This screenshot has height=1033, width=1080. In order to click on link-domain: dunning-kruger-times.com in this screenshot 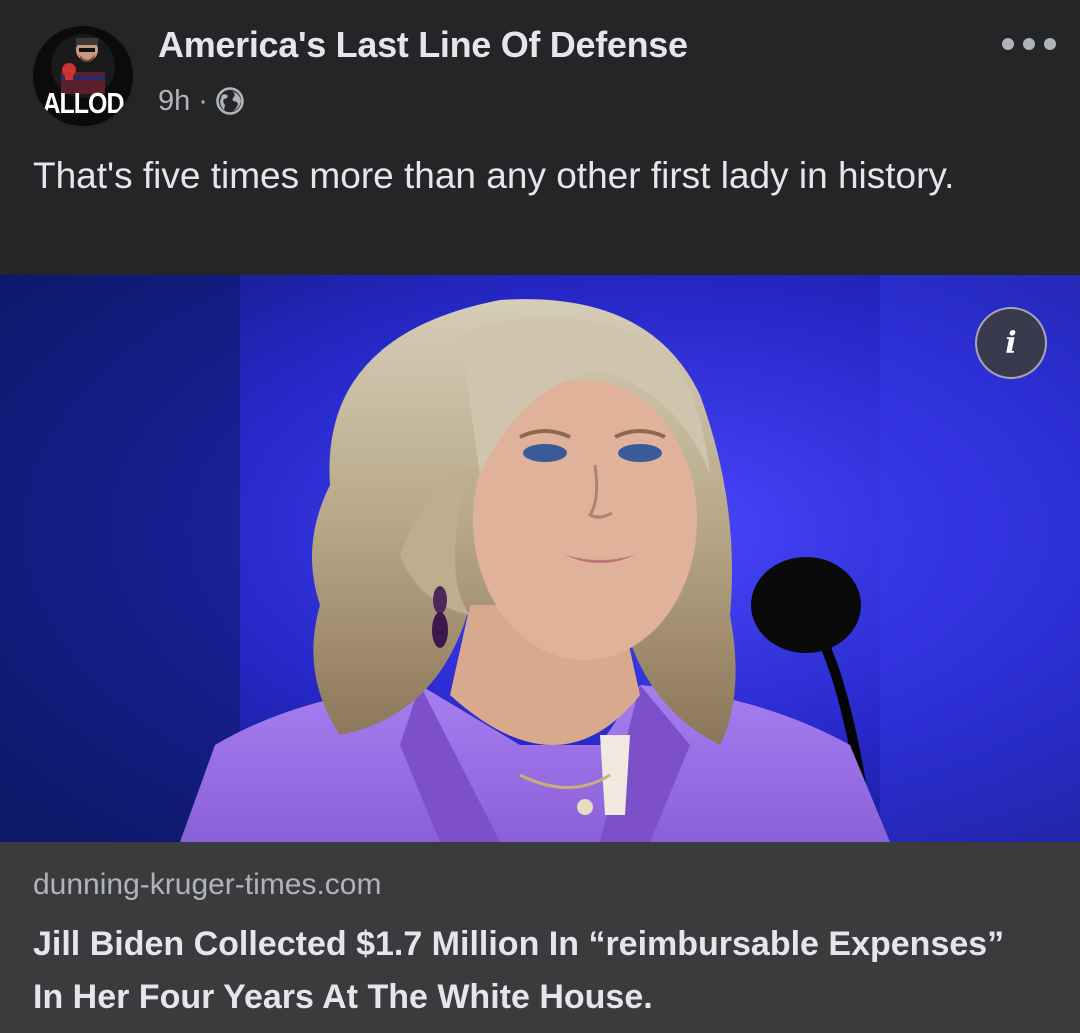, I will do `click(207, 884)`.